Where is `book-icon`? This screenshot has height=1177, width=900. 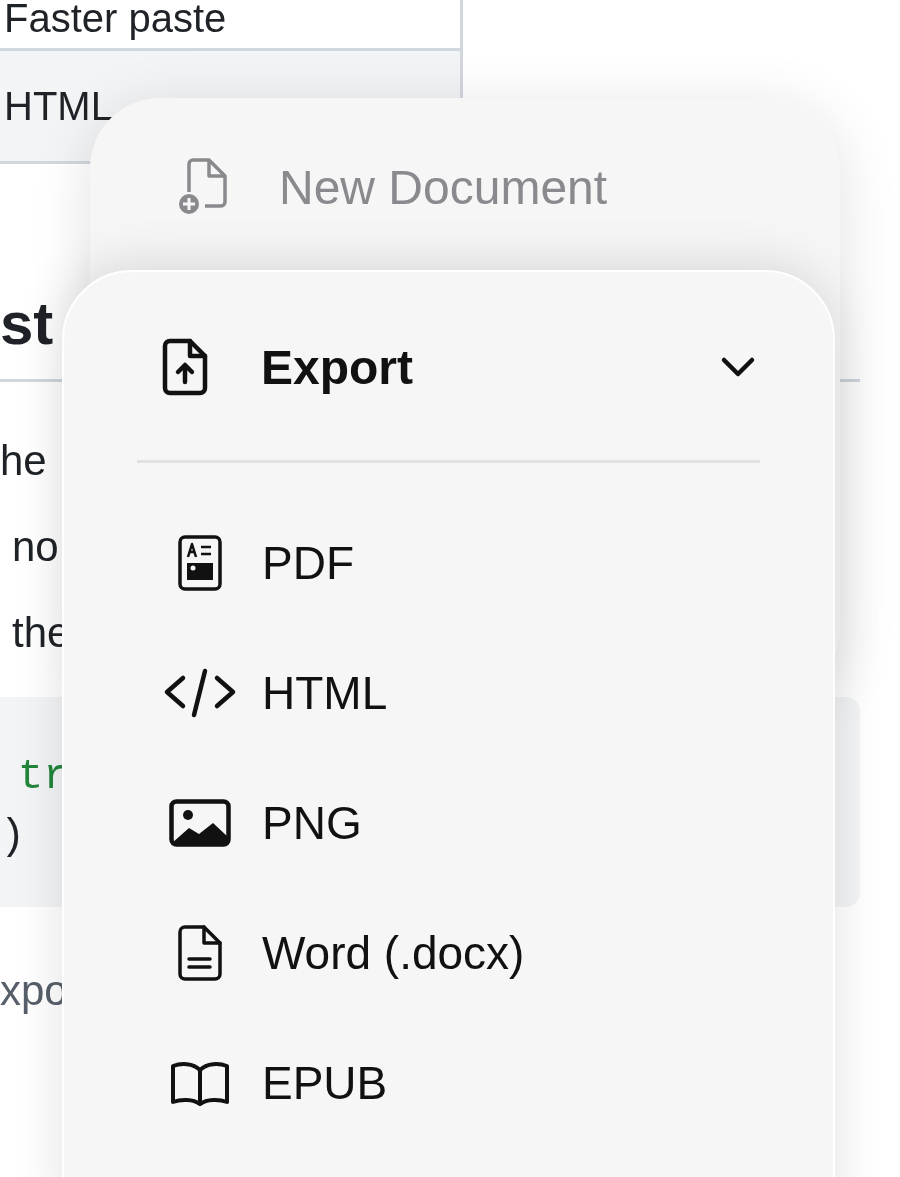 book-icon is located at coordinates (199, 1083).